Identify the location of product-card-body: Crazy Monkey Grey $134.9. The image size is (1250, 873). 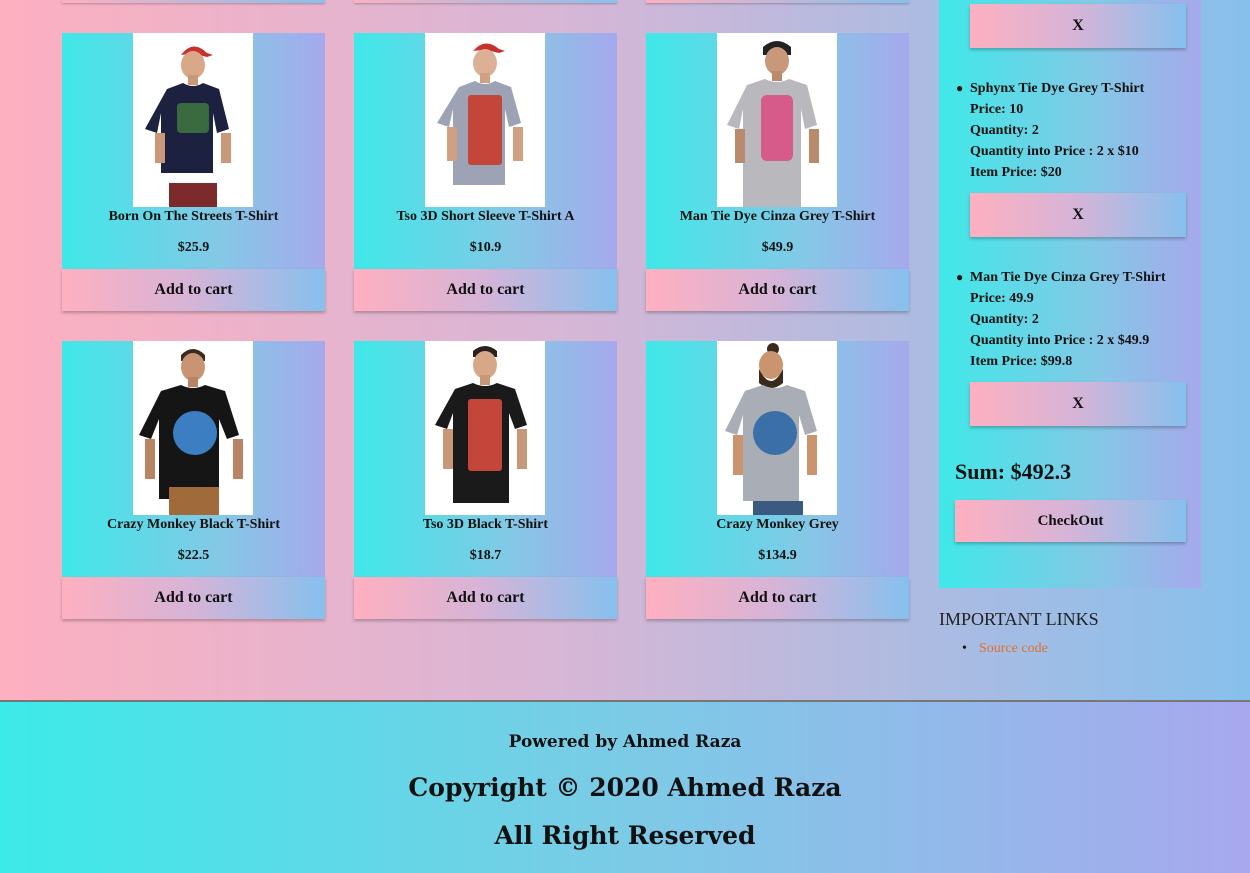
(777, 459).